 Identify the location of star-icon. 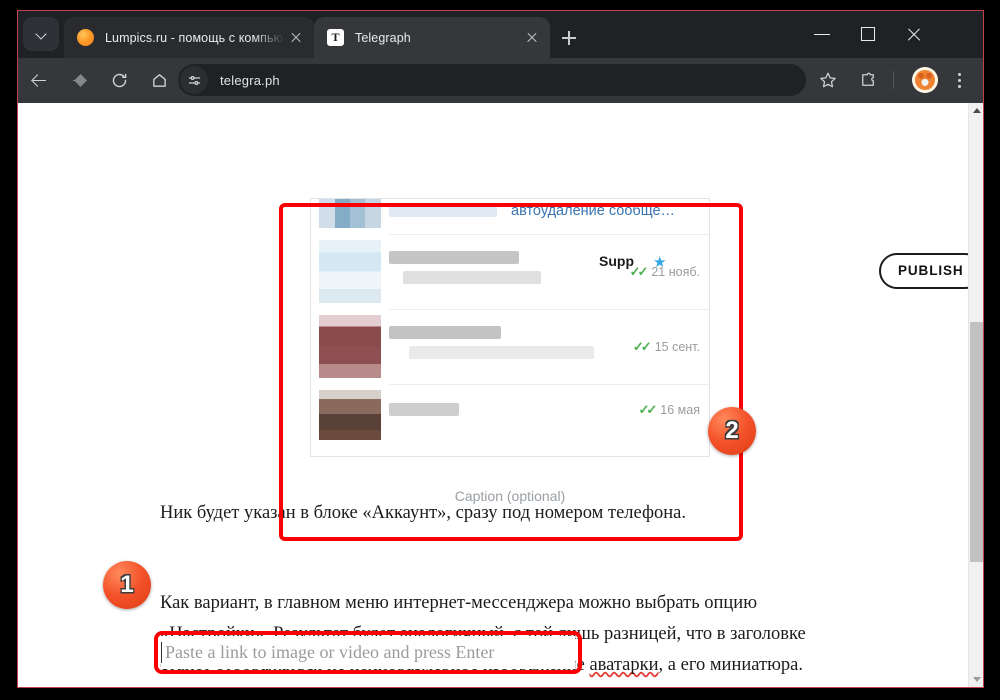
(828, 80).